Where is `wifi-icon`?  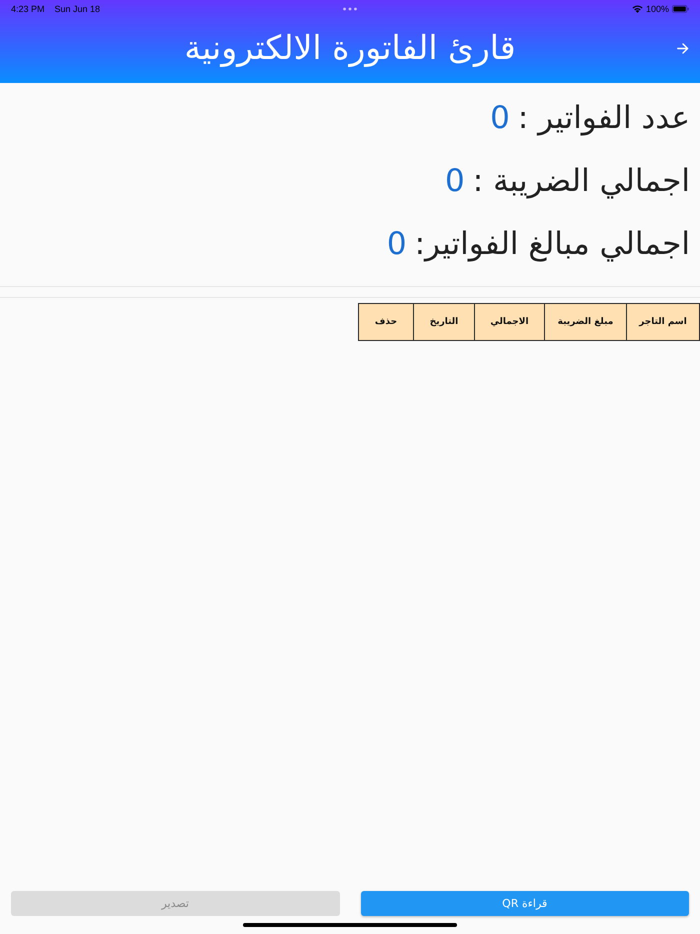
wifi-icon is located at coordinates (637, 8).